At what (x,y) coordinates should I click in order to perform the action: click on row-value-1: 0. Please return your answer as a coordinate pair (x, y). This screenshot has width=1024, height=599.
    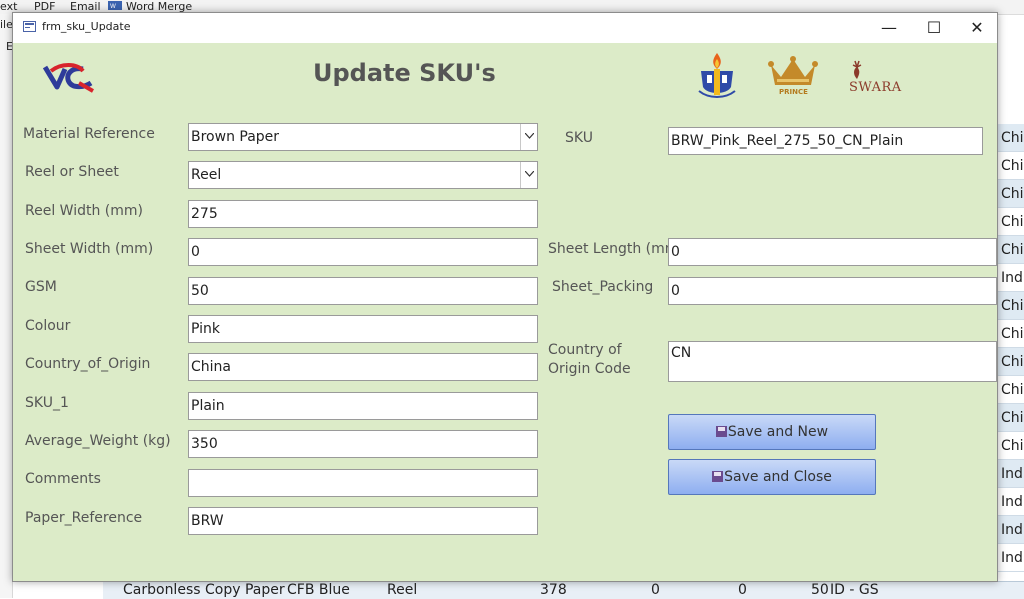
    Looking at the image, I should click on (655, 590).